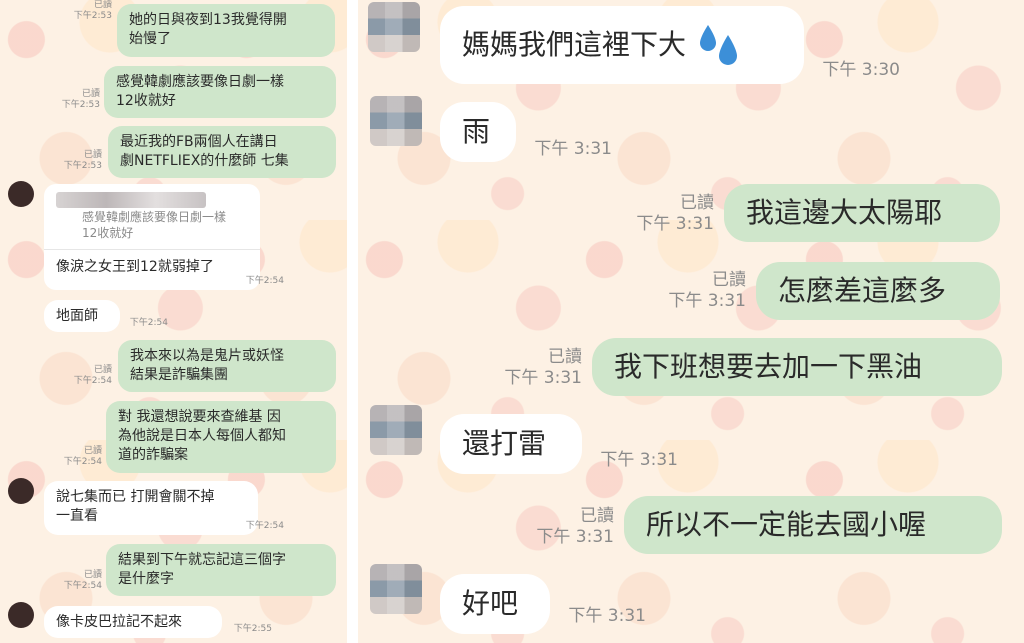 The width and height of the screenshot is (1024, 643). What do you see at coordinates (221, 570) in the screenshot?
I see `chat-bubble-outgoing: 結果到下午就忘記這三個字 是什麼字` at bounding box center [221, 570].